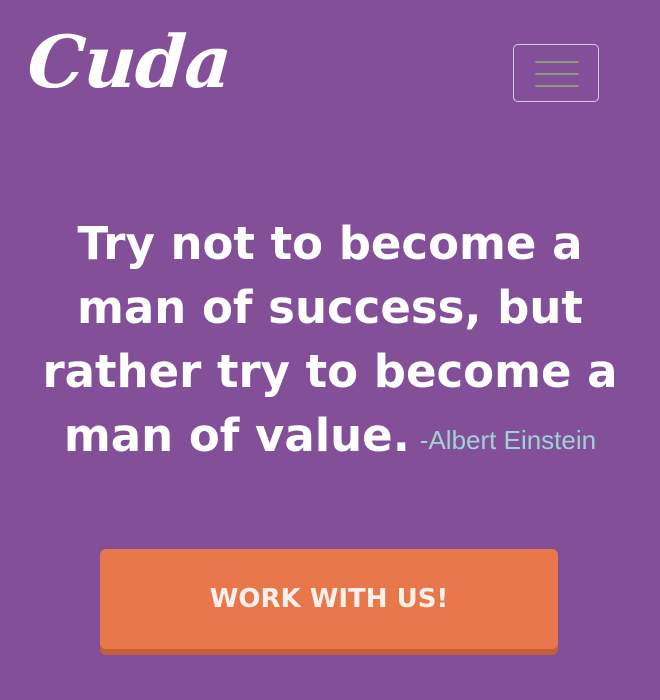  I want to click on hamburger-menu-icon, so click(557, 62).